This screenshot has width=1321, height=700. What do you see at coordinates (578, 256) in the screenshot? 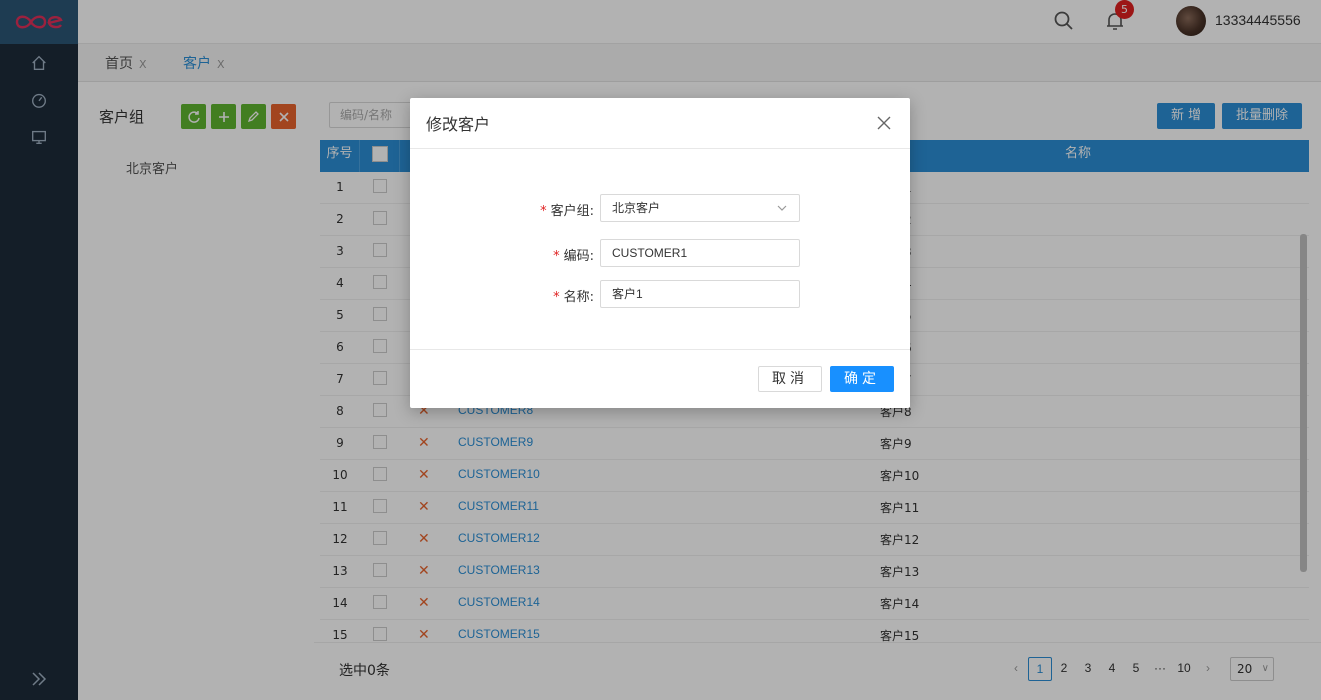
I see `field-label-text: 编码:` at bounding box center [578, 256].